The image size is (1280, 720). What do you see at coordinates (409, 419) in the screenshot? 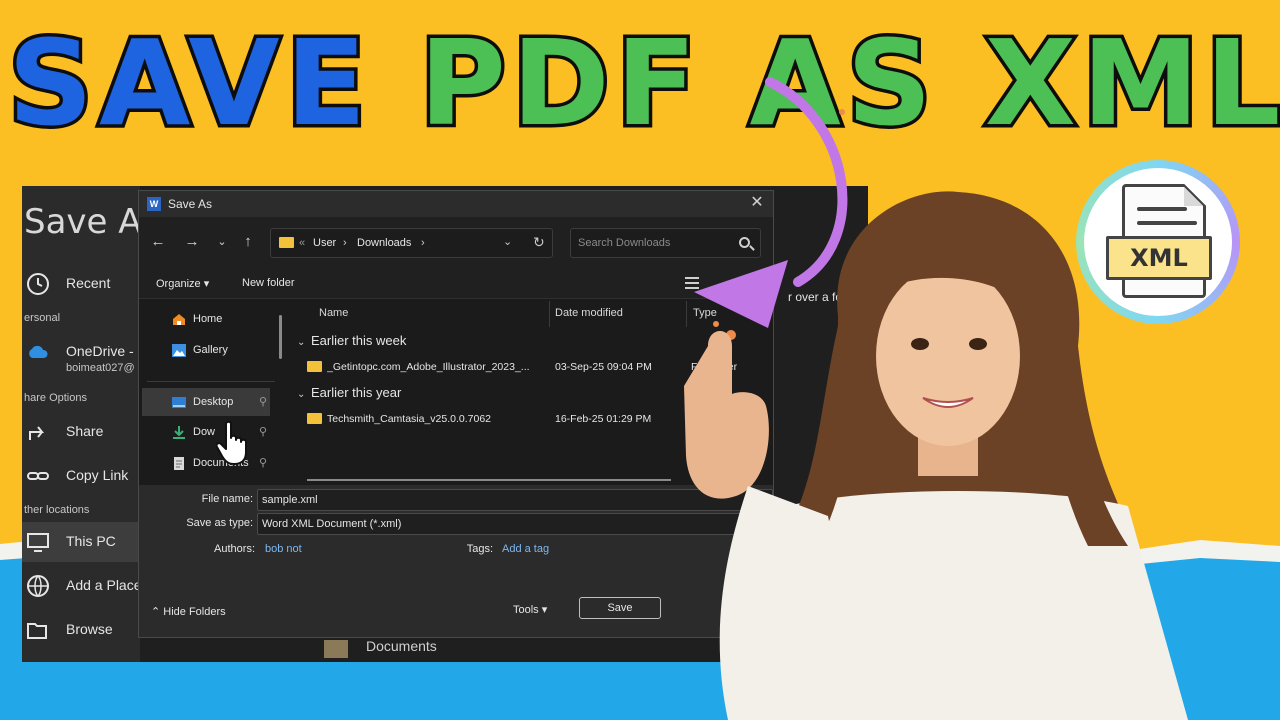
I see `file-name: Techsmith_Camtasia_v25.0.0.7062` at bounding box center [409, 419].